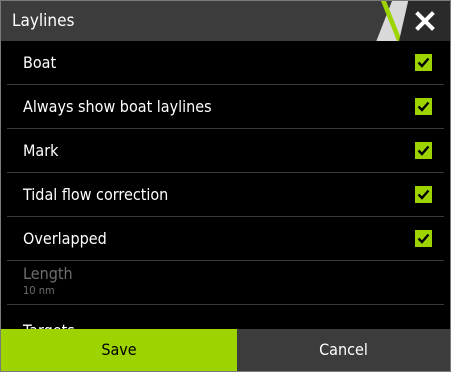 This screenshot has width=451, height=372. What do you see at coordinates (225, 107) in the screenshot?
I see `option-row-always-show-boat-laylines: Always show boat laylines` at bounding box center [225, 107].